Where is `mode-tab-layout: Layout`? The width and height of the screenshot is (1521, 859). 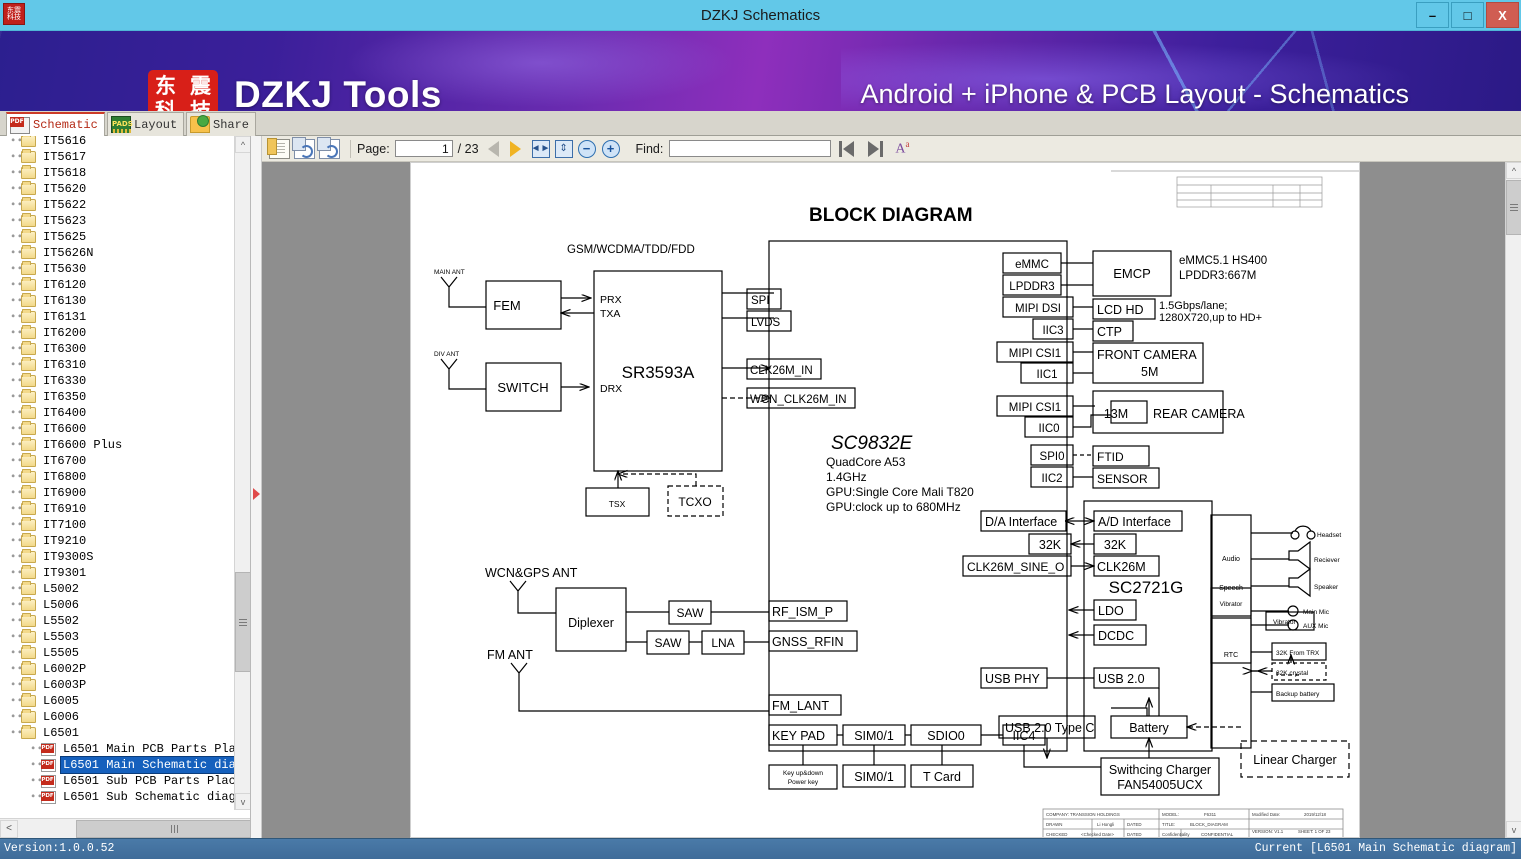 mode-tab-layout: Layout is located at coordinates (146, 124).